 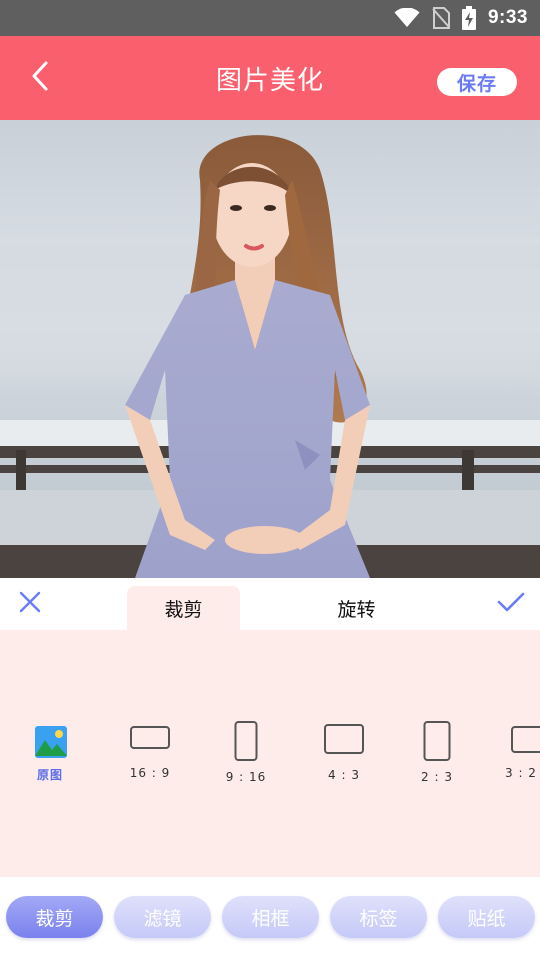 I want to click on ratio-label: 3 : 2, so click(x=521, y=773).